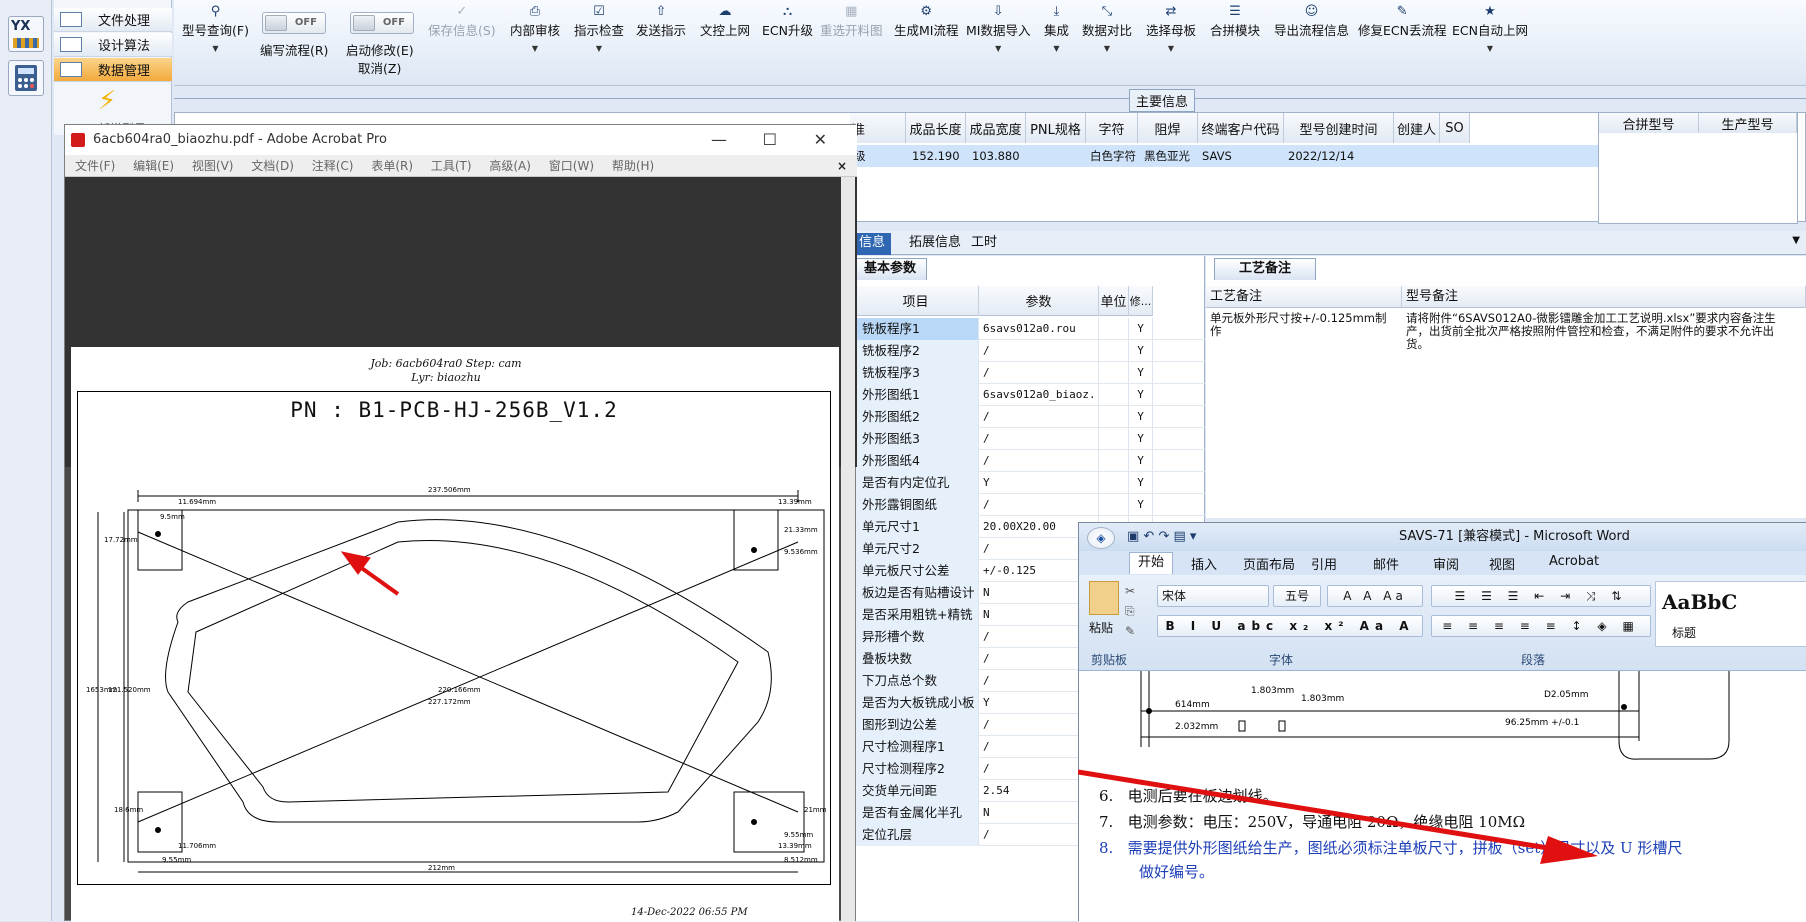 The width and height of the screenshot is (1806, 922). What do you see at coordinates (215, 28) in the screenshot?
I see `model-query-button: ⚲ 型号查询(F) ▼` at bounding box center [215, 28].